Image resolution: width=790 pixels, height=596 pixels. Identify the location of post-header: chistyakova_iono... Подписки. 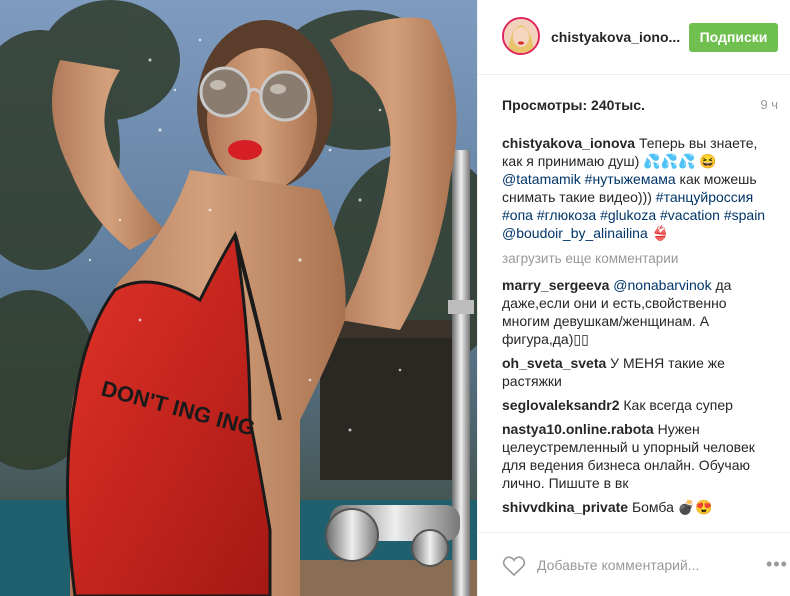
(634, 37).